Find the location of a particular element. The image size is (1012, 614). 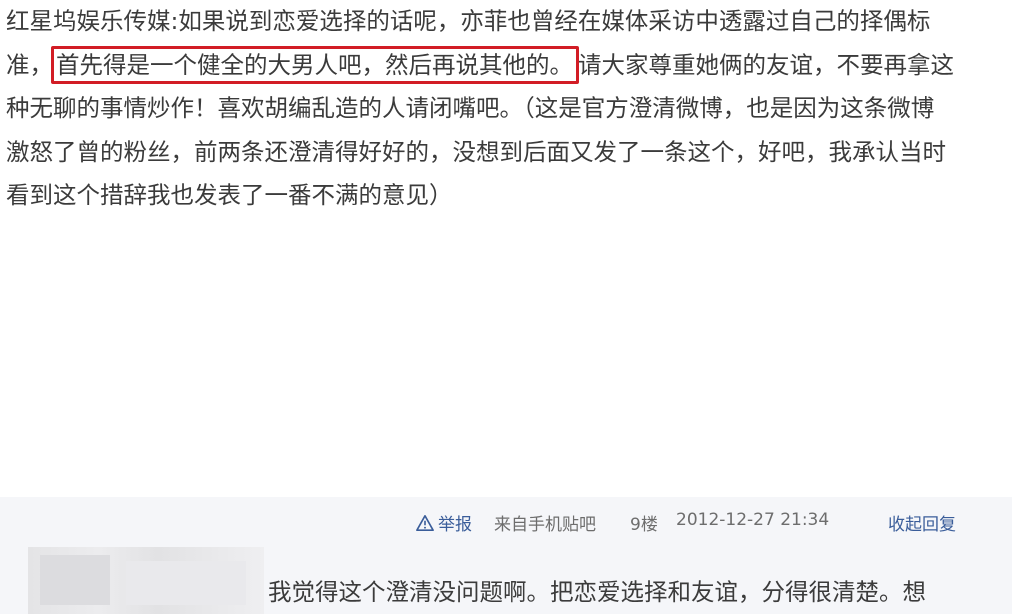

post-line-5: 看到这个措辞我也发表了一番不满的意见） is located at coordinates (229, 195).